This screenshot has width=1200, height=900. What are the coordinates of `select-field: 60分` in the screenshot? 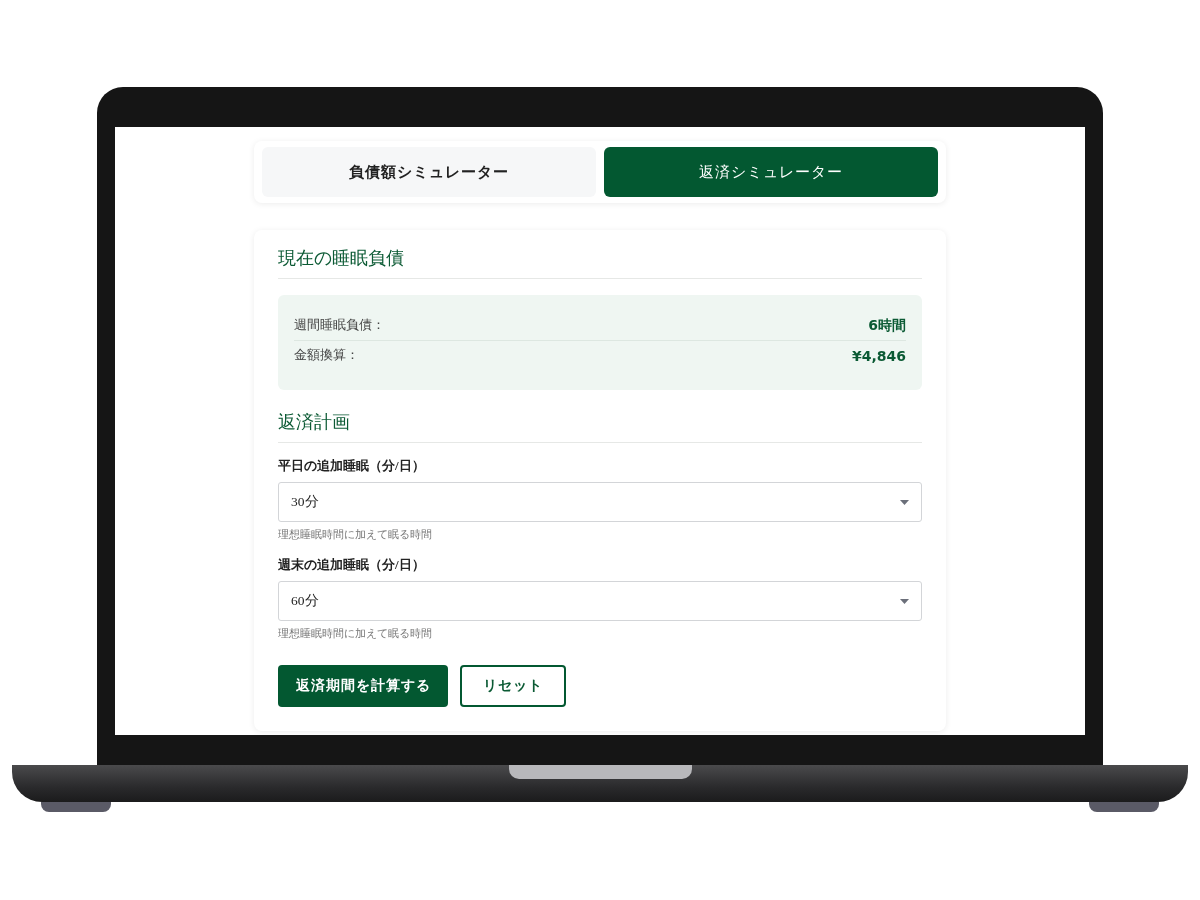 It's located at (600, 601).